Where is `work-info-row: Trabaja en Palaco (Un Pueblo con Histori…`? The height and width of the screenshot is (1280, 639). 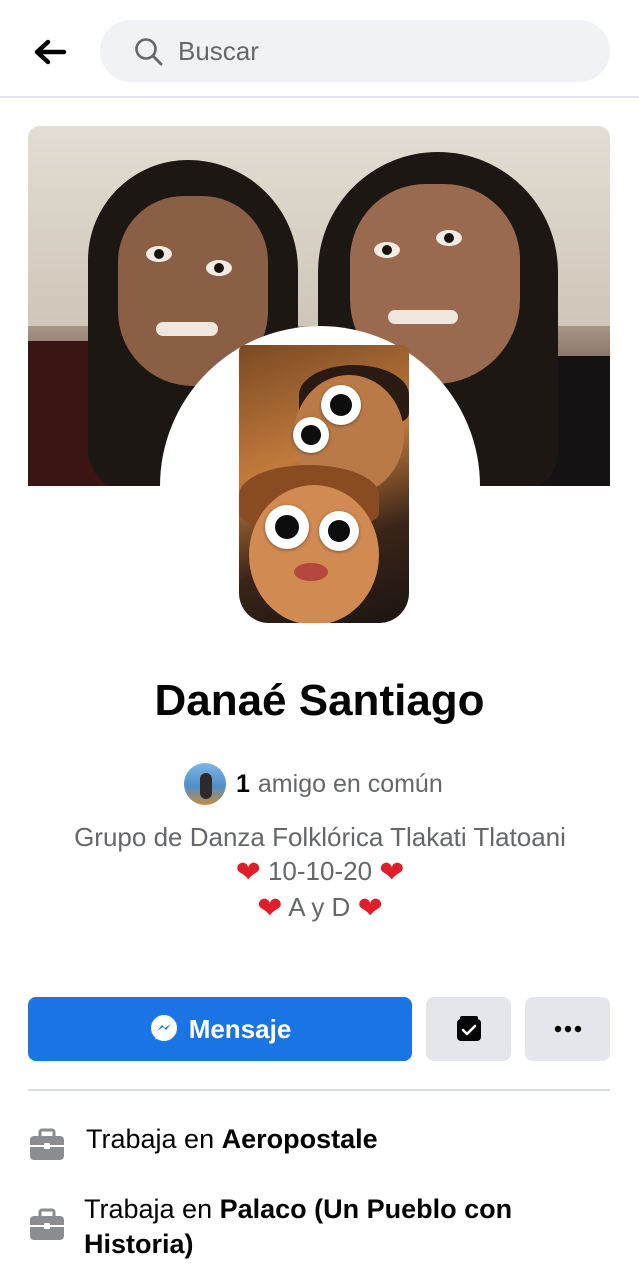
work-info-row: Trabaja en Palaco (Un Pueblo con Histori… is located at coordinates (291, 1227).